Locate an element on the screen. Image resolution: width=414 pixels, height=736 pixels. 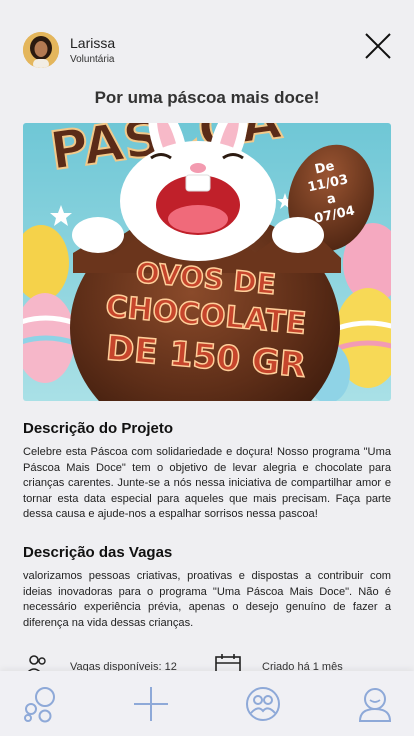
group-icon is located at coordinates (263, 704).